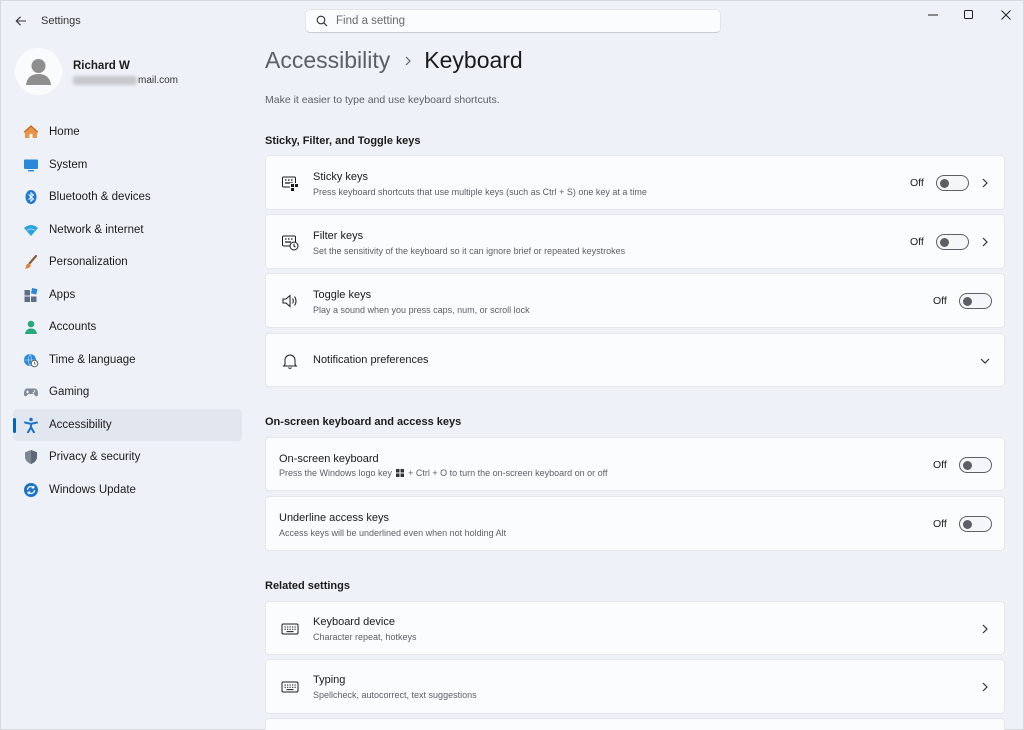 The image size is (1024, 730). What do you see at coordinates (88, 262) in the screenshot?
I see `sidebar-item-label: Personalization` at bounding box center [88, 262].